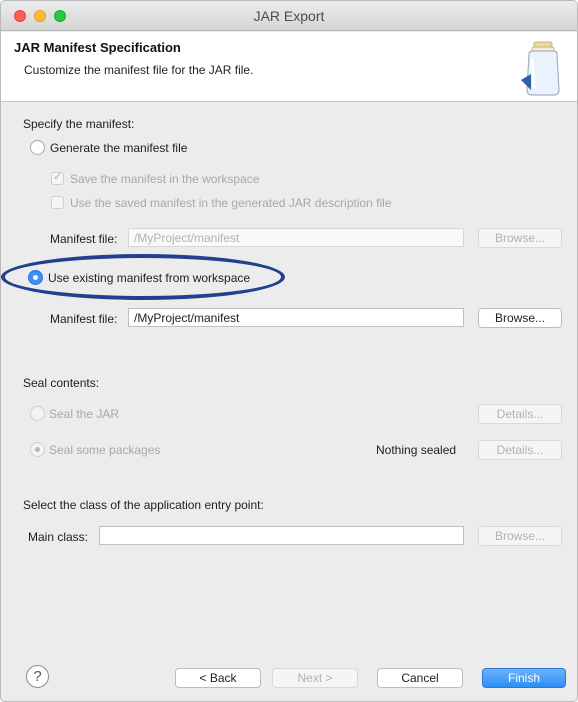  I want to click on generate-manifest-file-label: Manifest file:, so click(84, 239).